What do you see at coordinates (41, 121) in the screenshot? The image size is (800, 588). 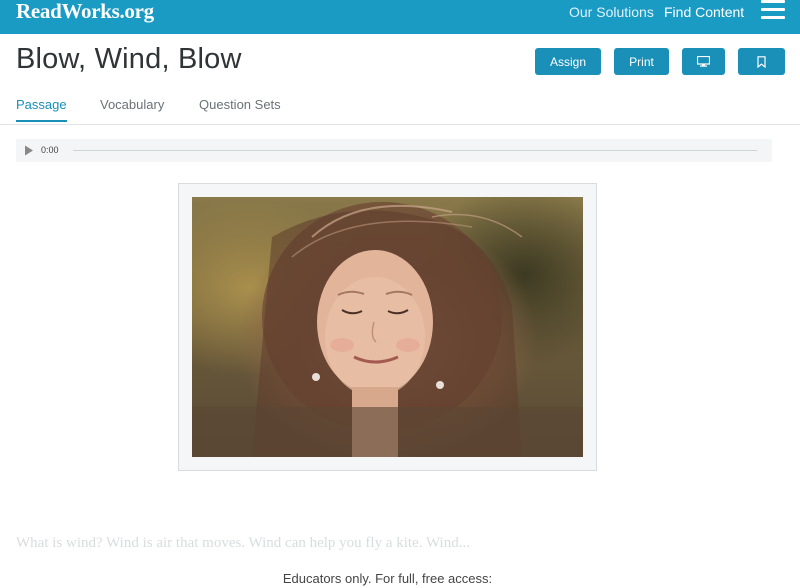 I see `tab-active-indicator` at bounding box center [41, 121].